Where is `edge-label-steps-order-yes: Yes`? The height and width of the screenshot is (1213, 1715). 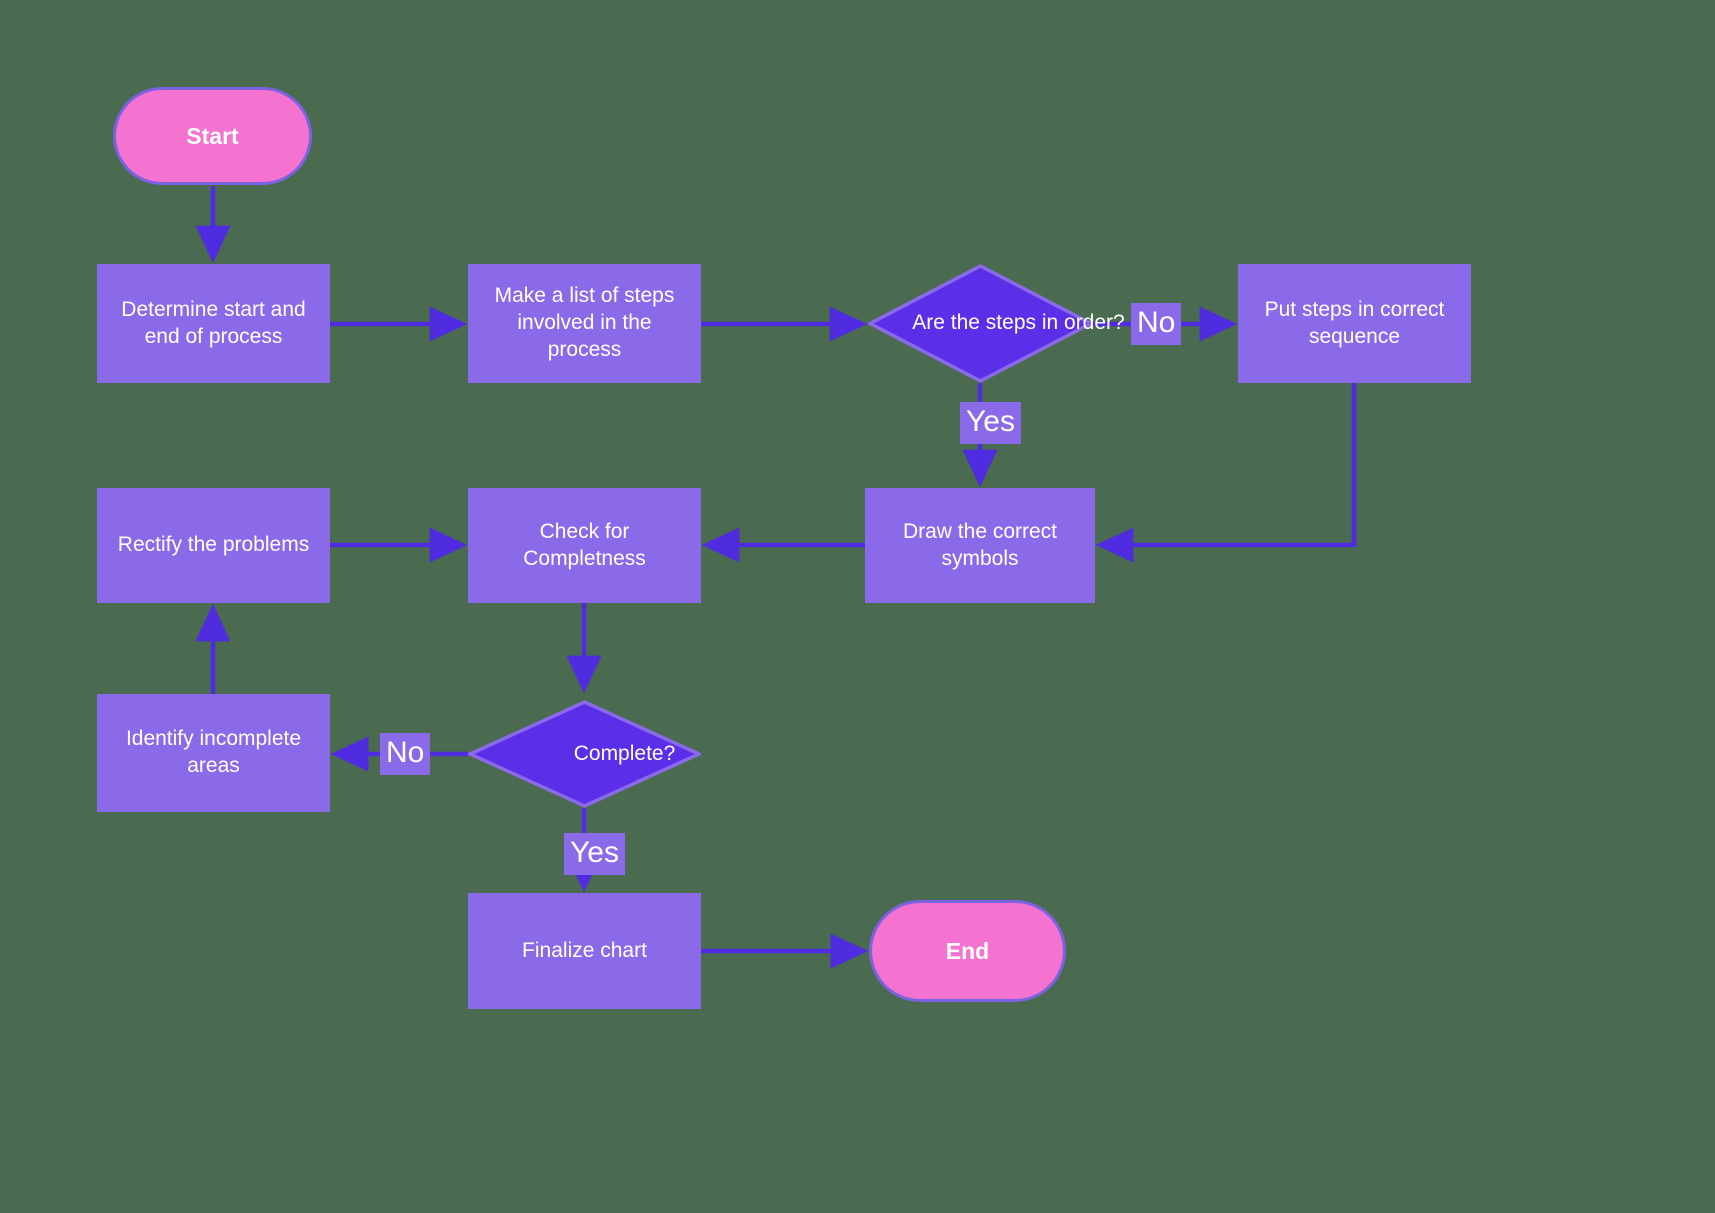 edge-label-steps-order-yes: Yes is located at coordinates (990, 423).